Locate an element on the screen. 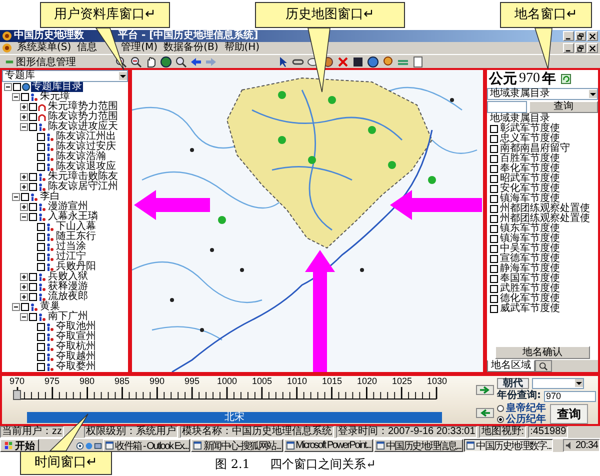  tree-item: 陈友谅退攻应 is located at coordinates (86, 167).